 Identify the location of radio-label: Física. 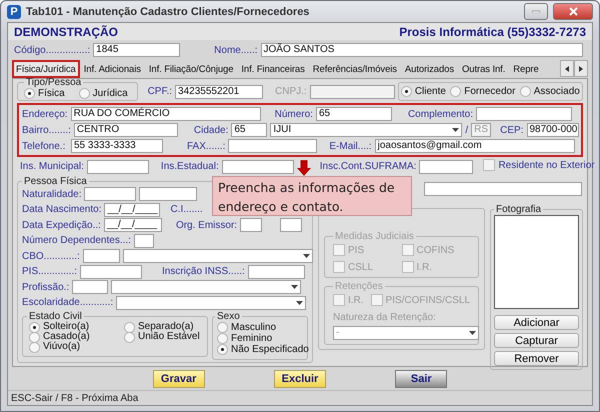
(51, 93).